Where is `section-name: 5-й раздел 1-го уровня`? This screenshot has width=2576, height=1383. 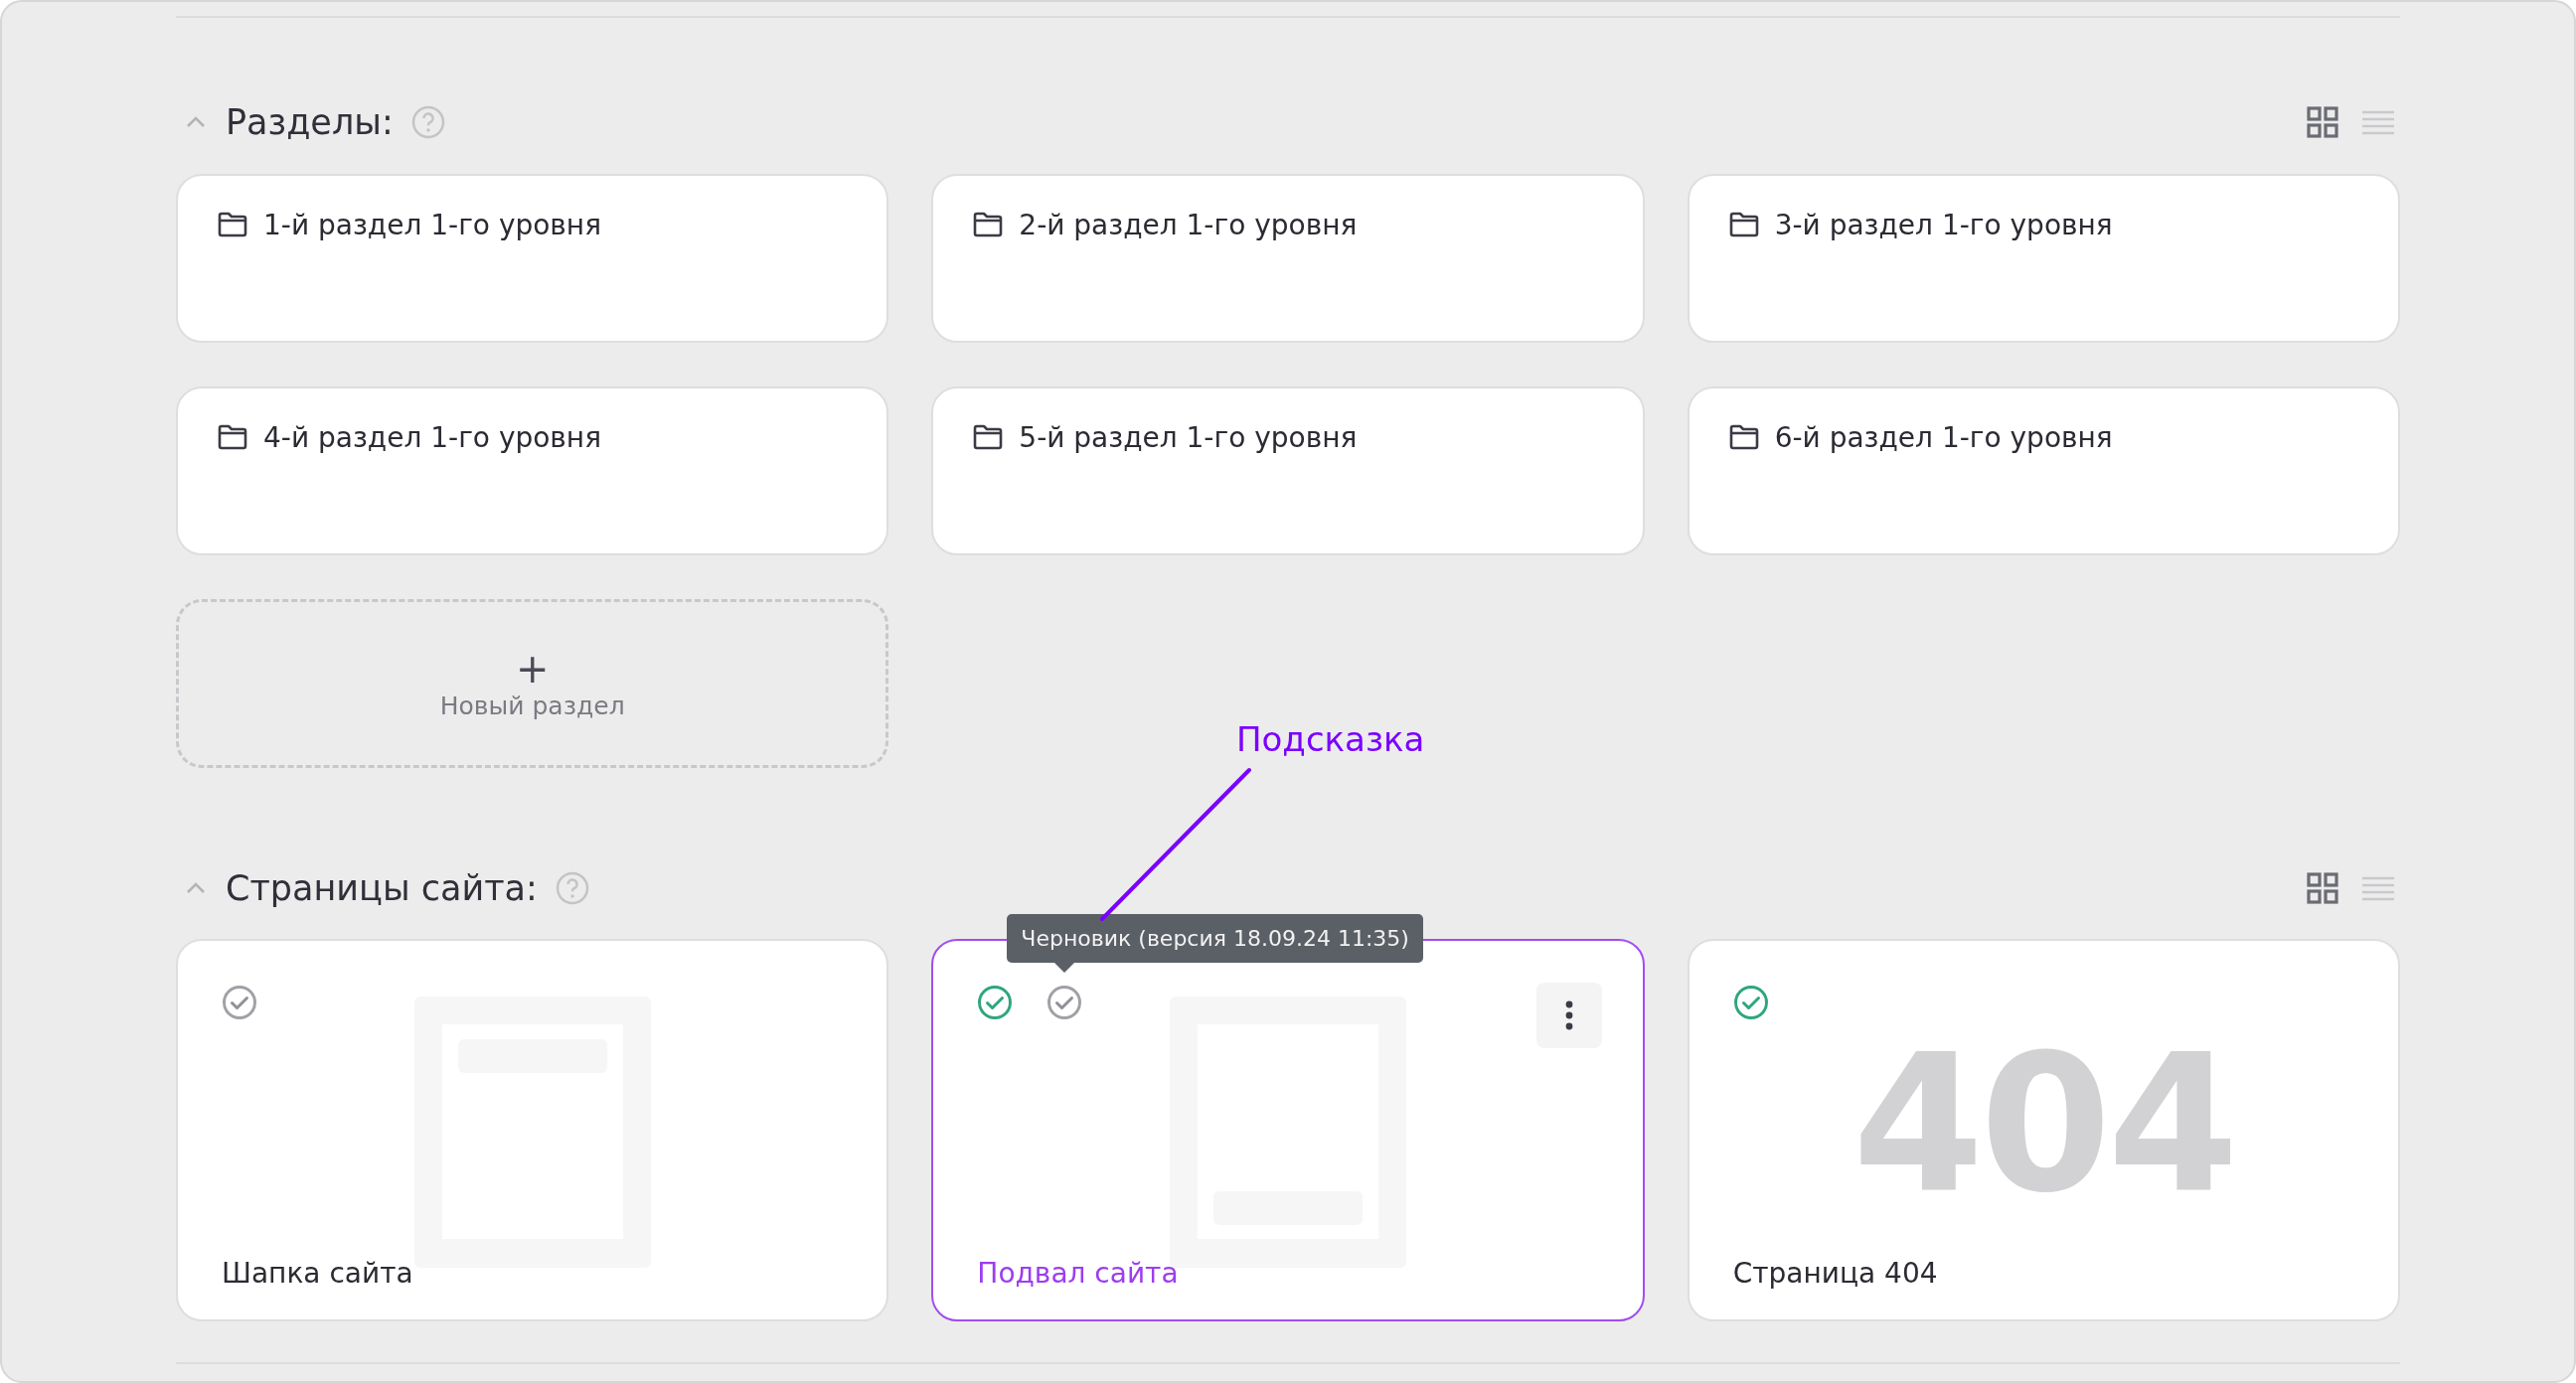 section-name: 5-й раздел 1-го уровня is located at coordinates (1188, 438).